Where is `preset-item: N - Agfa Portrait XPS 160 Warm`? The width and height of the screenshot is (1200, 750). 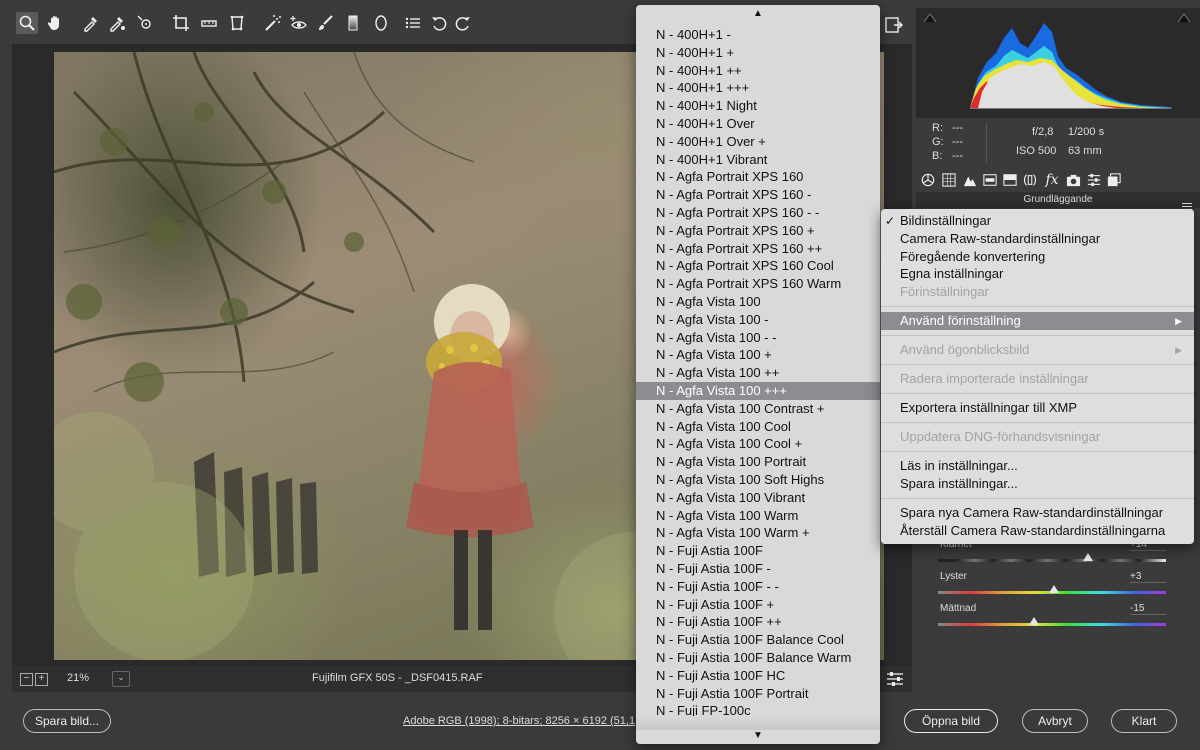
preset-item: N - Agfa Portrait XPS 160 Warm is located at coordinates (758, 284).